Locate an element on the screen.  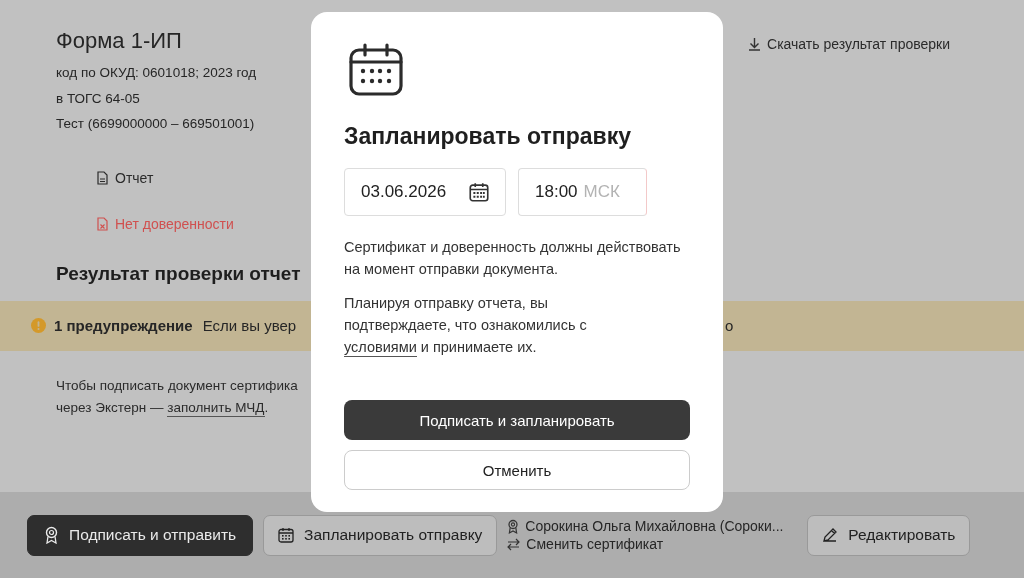
dialog-text: Планируя отправку отчета, вы подтверждаете, что ознакомились с условиями и принимаете их. is located at coordinates (466, 326).